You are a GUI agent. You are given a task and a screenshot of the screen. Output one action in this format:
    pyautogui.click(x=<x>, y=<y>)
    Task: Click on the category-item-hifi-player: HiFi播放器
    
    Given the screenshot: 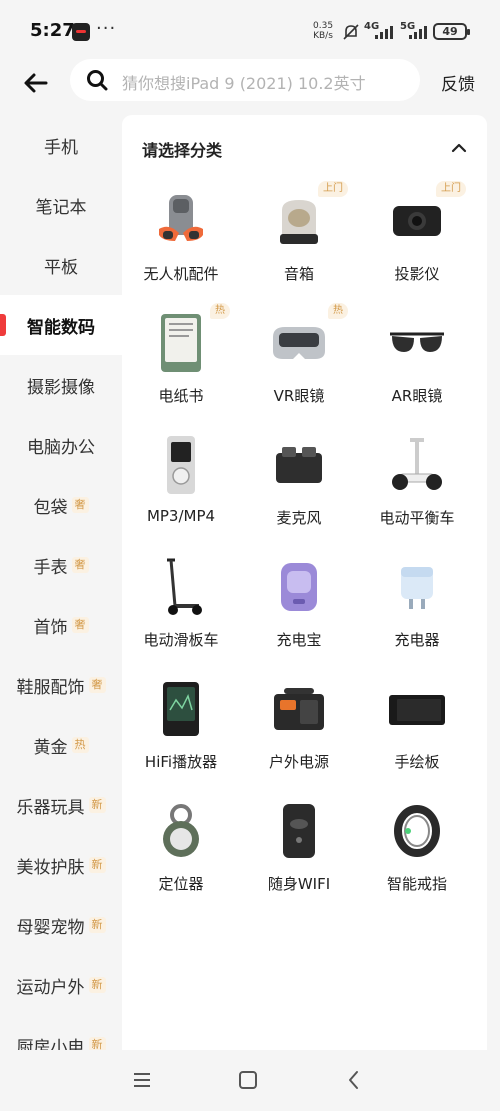 What is the action you would take?
    pyautogui.click(x=181, y=732)
    